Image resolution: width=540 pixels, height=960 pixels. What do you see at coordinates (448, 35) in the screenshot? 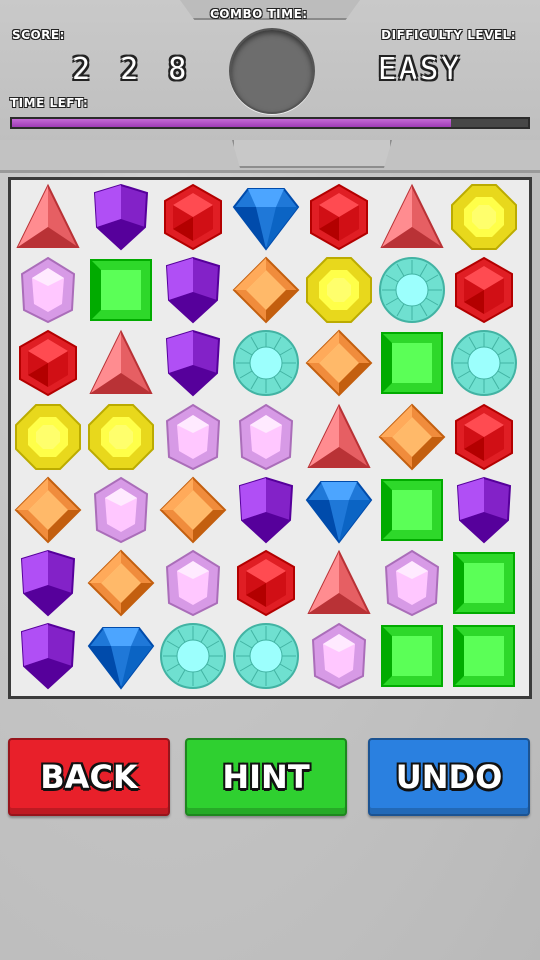
I see `difficulty-label: DIFFICULTY LEVEL:` at bounding box center [448, 35].